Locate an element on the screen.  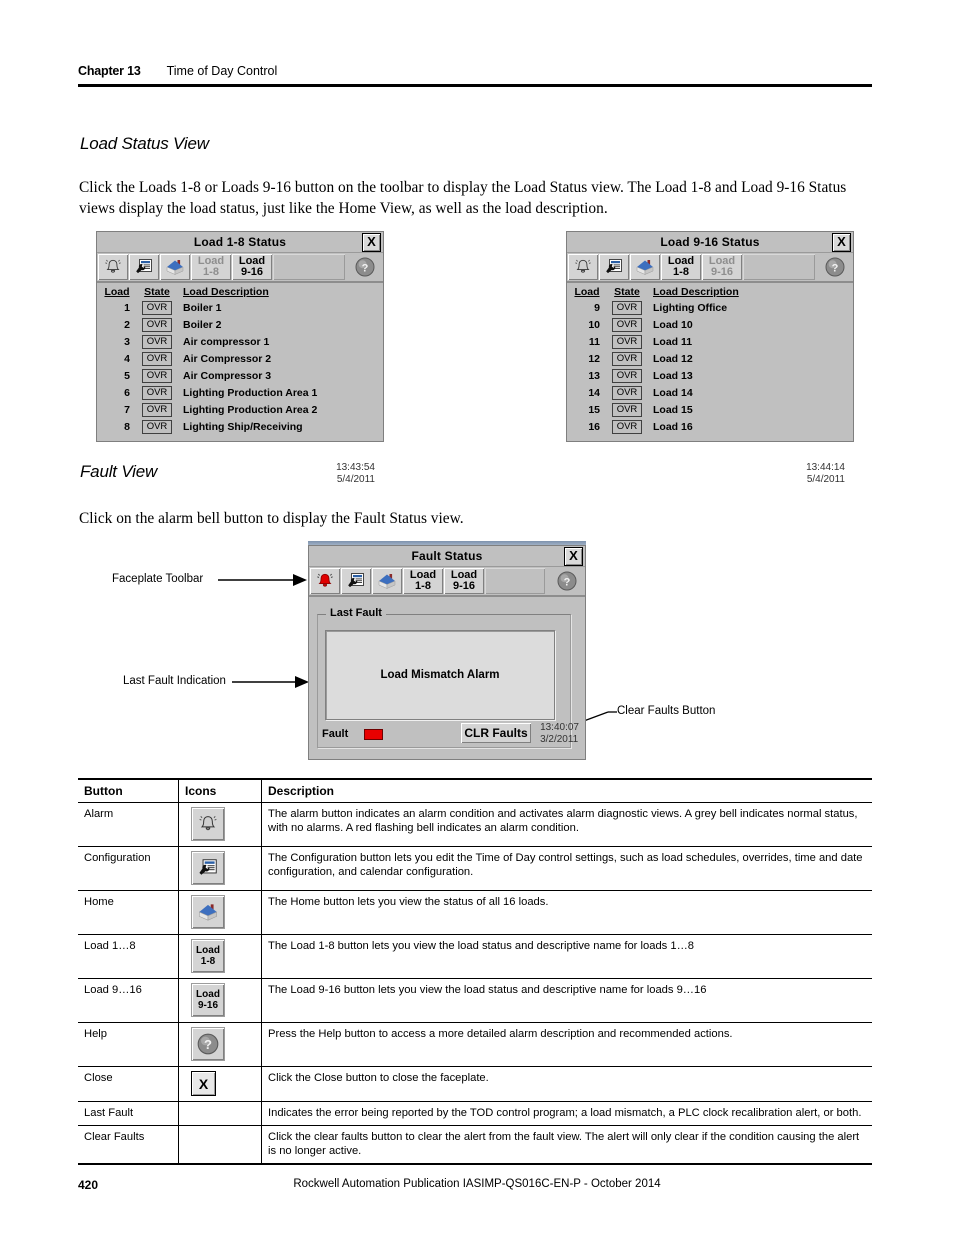
load-table-header: Load State Load Description is located at coordinates (710, 292).